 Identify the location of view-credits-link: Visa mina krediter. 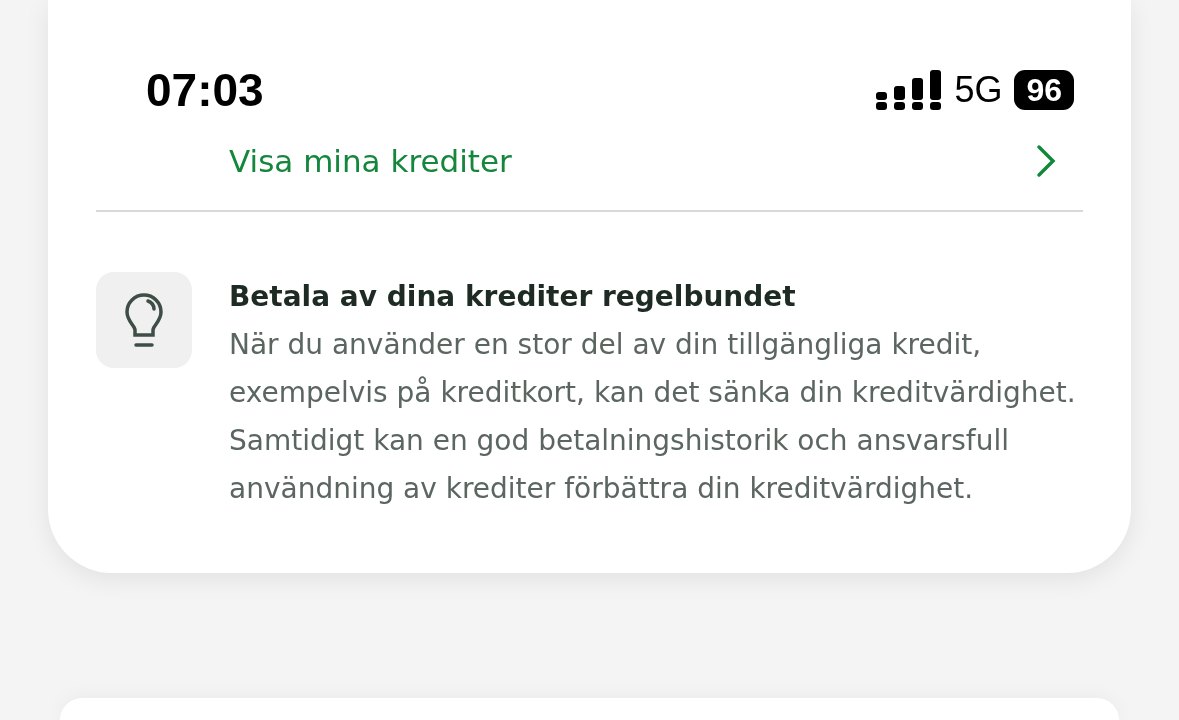
(304, 161).